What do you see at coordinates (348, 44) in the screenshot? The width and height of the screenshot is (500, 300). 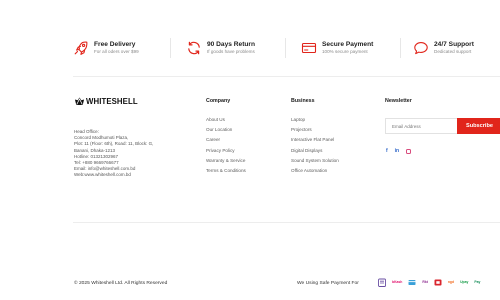 I see `feature-title: Secure Payment` at bounding box center [348, 44].